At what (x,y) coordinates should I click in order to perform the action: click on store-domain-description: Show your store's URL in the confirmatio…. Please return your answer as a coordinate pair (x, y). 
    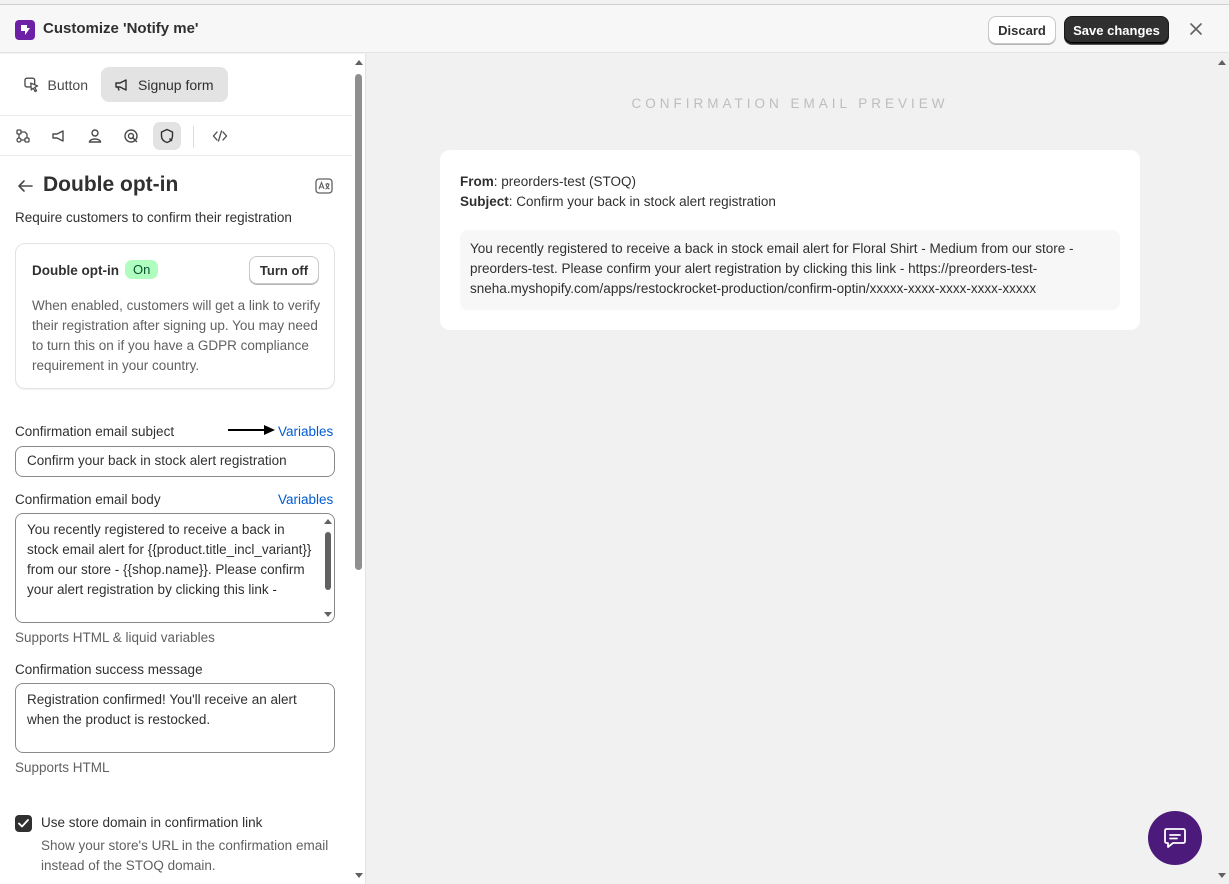
    Looking at the image, I should click on (185, 855).